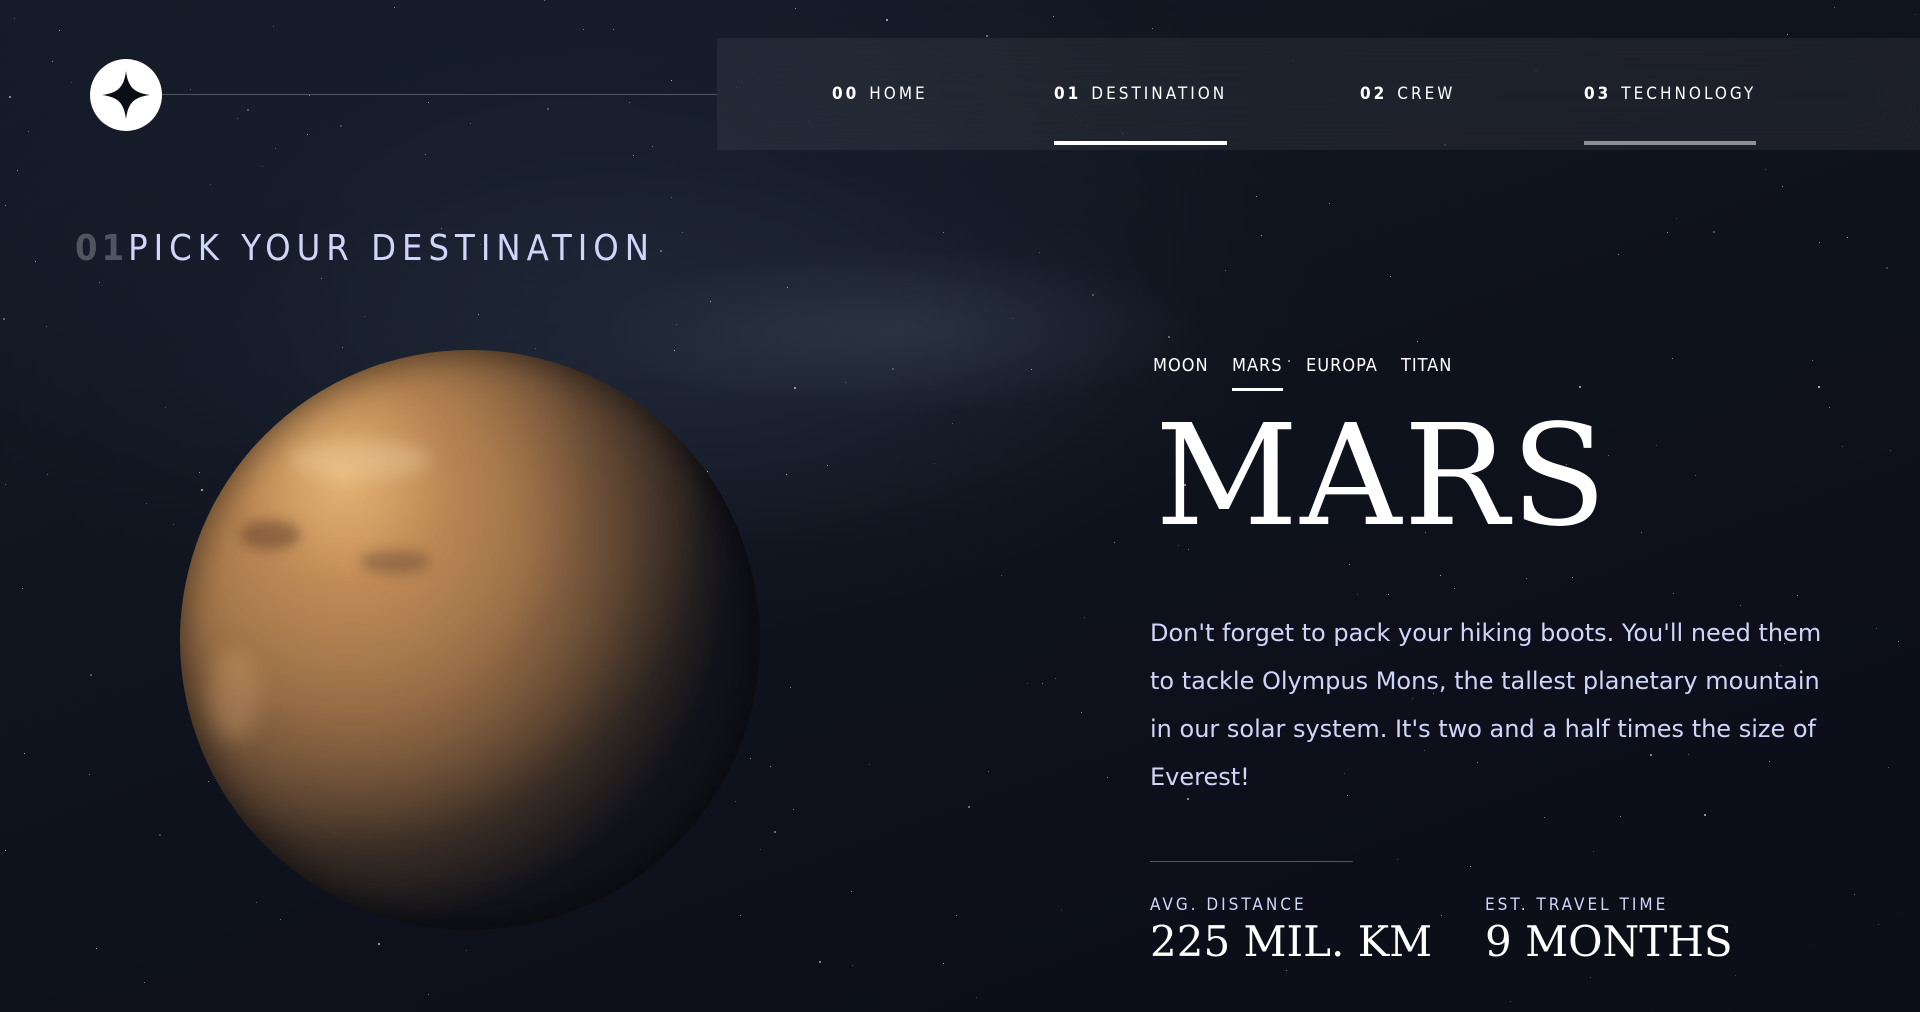  I want to click on page-title-text: PICK YOUR DESTINATION, so click(391, 248).